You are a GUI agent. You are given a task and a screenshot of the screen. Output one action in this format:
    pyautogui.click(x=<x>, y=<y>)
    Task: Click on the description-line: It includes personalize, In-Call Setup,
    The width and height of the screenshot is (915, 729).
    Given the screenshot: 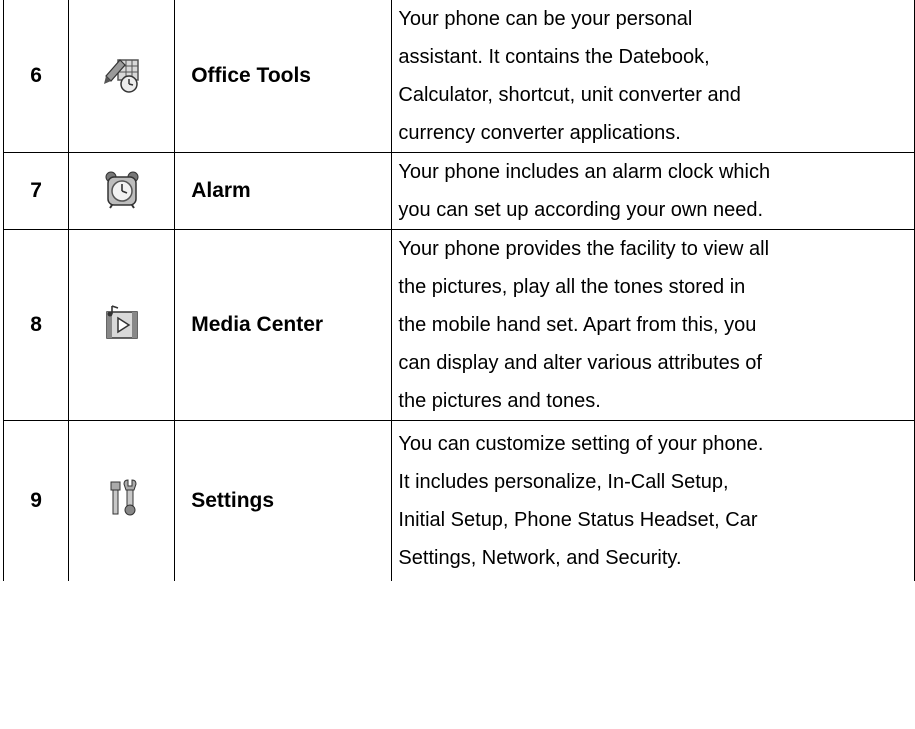 What is the action you would take?
    pyautogui.click(x=563, y=481)
    